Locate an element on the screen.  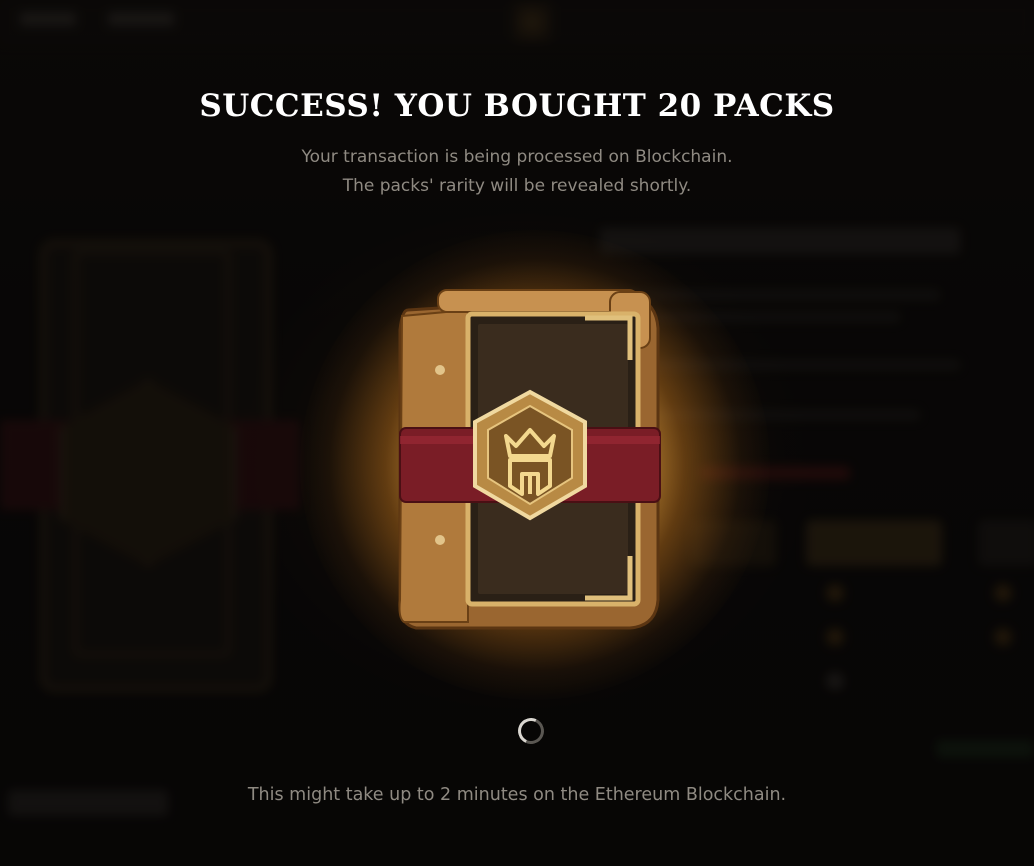
card-pack-icon is located at coordinates (529, 459).